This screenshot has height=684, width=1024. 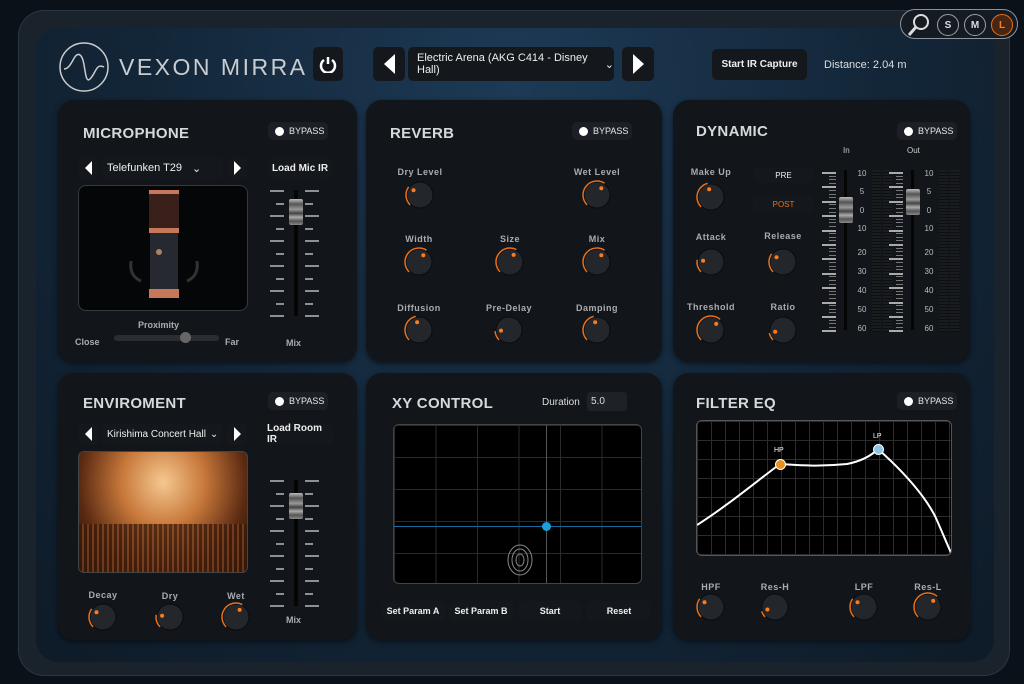 What do you see at coordinates (824, 488) in the screenshot?
I see `eq-graph: HP LP` at bounding box center [824, 488].